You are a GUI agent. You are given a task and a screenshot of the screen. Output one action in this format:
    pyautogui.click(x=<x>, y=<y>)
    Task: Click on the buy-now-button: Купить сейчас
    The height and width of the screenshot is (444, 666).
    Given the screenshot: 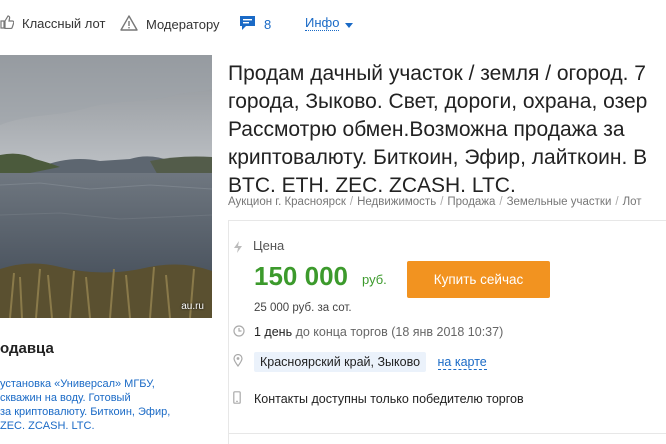 What is the action you would take?
    pyautogui.click(x=478, y=279)
    